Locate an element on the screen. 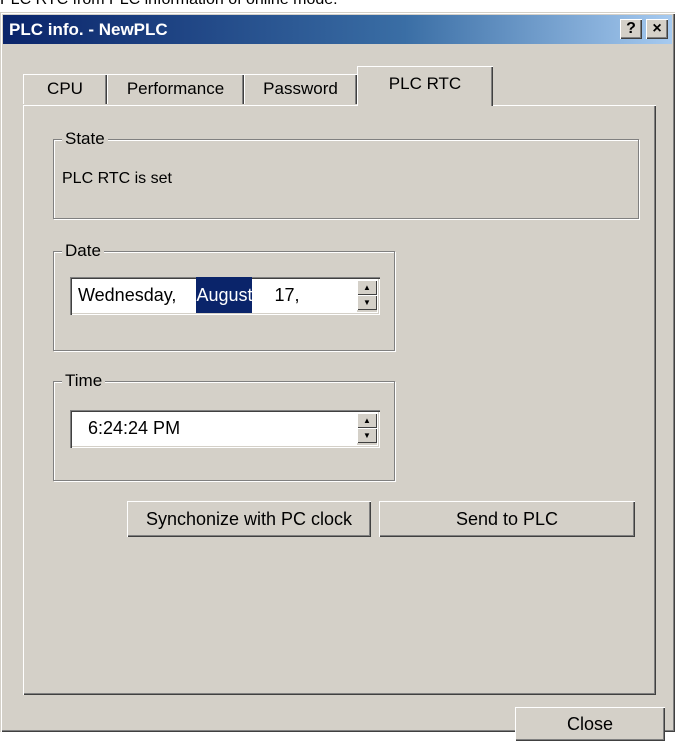  date-month: August is located at coordinates (224, 295).